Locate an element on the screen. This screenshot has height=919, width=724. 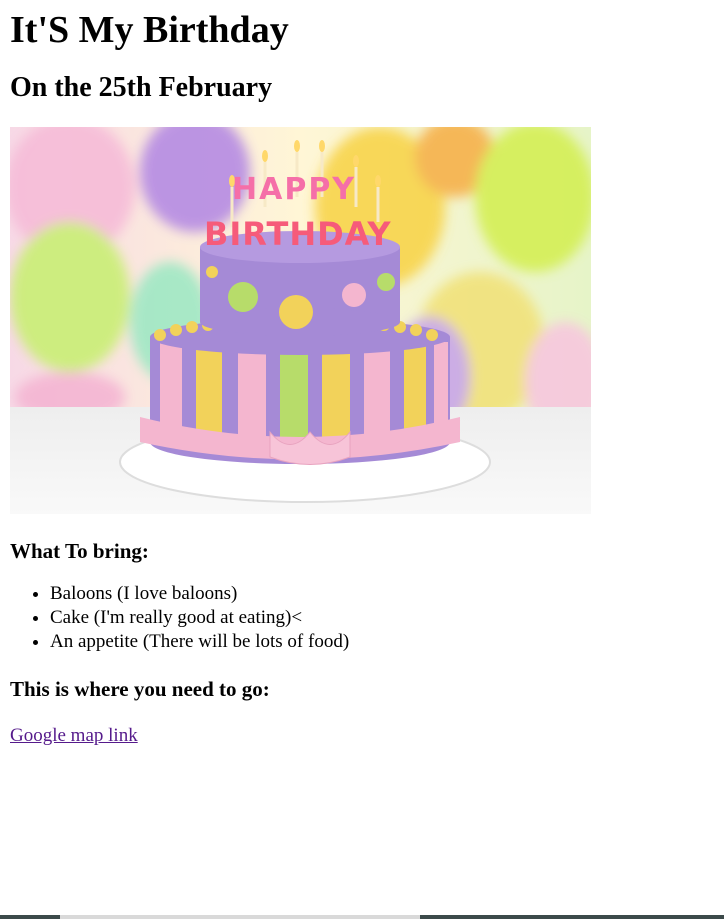
scrollbar-thumb is located at coordinates (240, 917).